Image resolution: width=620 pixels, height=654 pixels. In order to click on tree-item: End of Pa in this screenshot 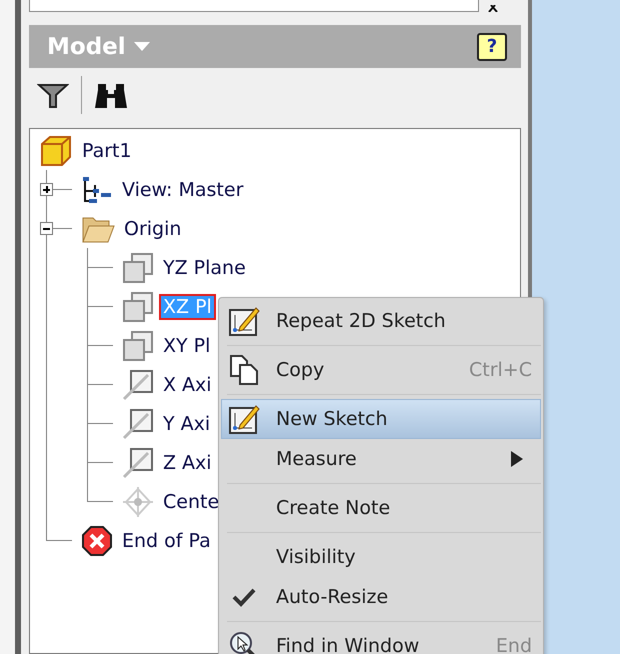, I will do `click(166, 541)`.